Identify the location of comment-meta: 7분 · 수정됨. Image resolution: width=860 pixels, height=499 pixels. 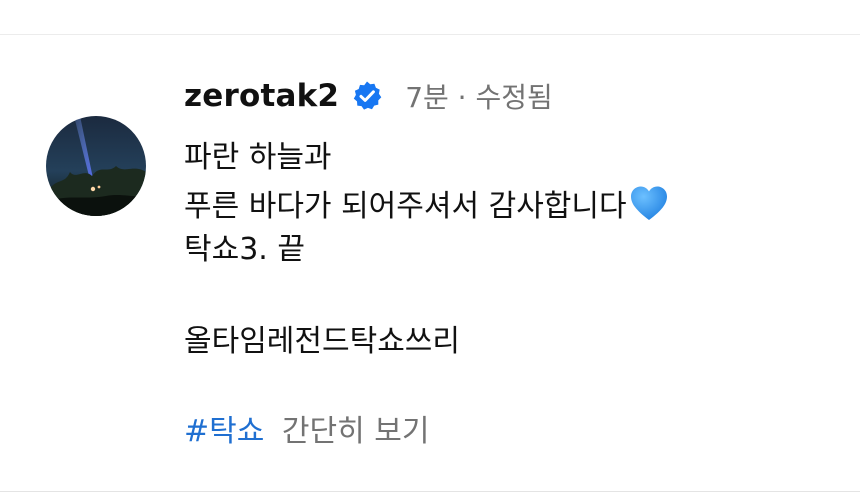
(479, 96).